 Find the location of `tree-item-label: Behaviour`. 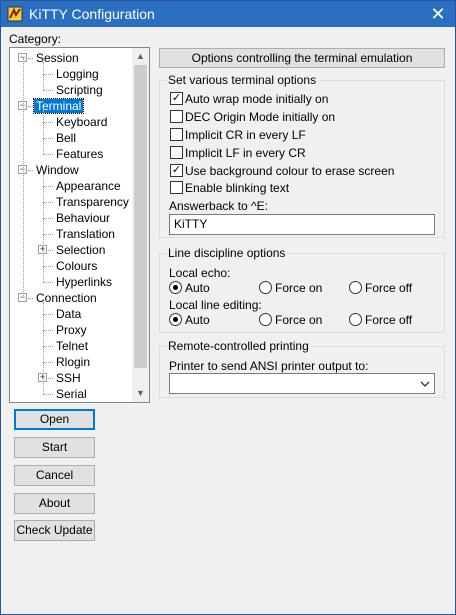

tree-item-label: Behaviour is located at coordinates (83, 218).